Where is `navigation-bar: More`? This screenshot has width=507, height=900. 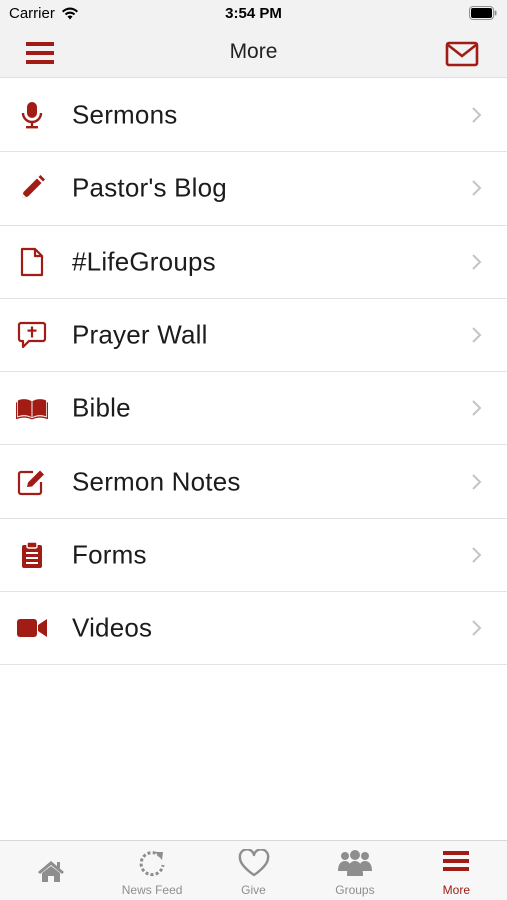 navigation-bar: More is located at coordinates (253, 53).